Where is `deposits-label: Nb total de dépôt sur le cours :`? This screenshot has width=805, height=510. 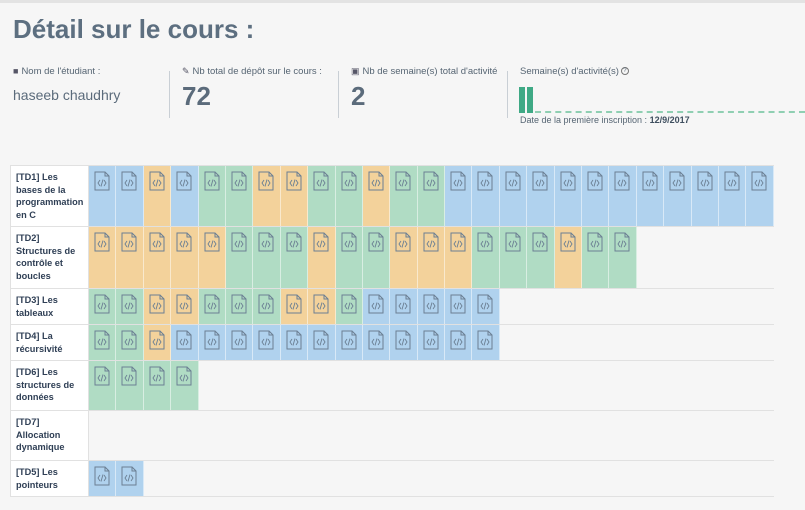
deposits-label: Nb total de dépôt sur le cours : is located at coordinates (257, 71).